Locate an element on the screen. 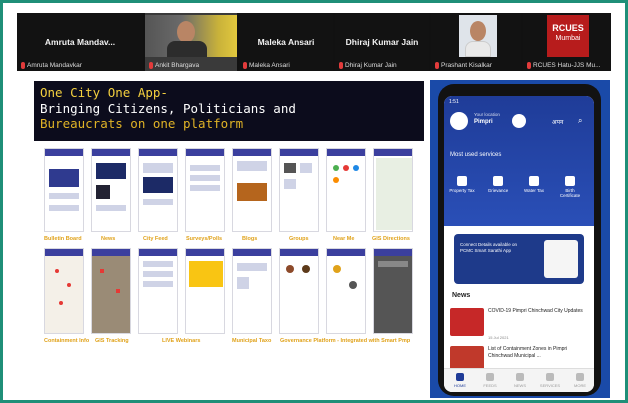 Image resolution: width=628 pixels, height=403 pixels. water-tax-icon is located at coordinates (534, 181).